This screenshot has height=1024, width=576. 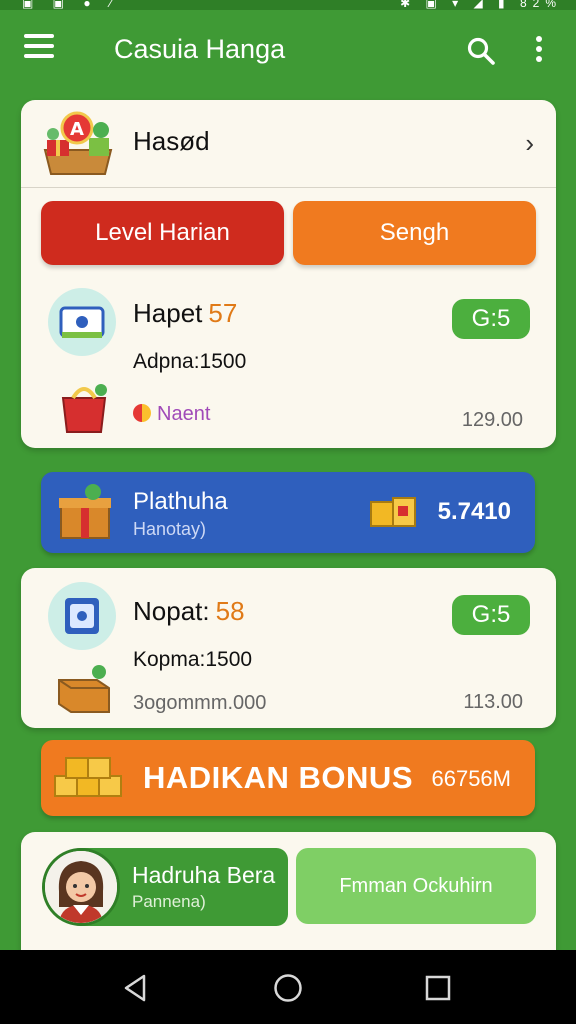 I want to click on item-level: 57, so click(x=223, y=313).